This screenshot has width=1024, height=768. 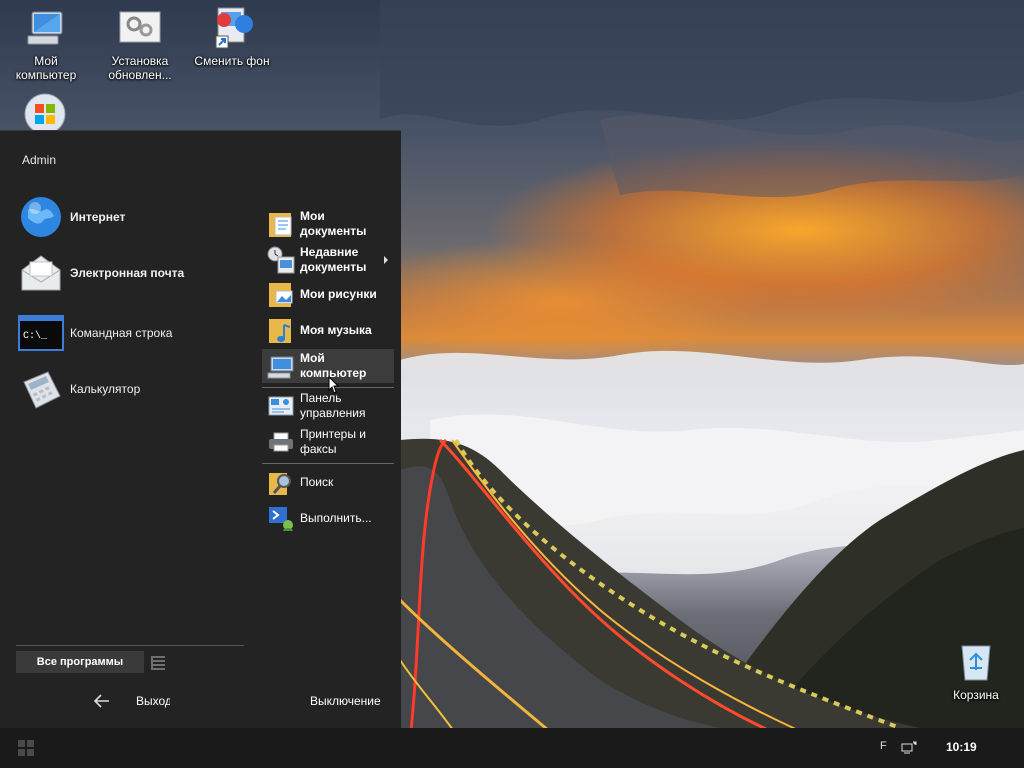 I want to click on pinned-item-label: Калькулятор, so click(x=105, y=389).